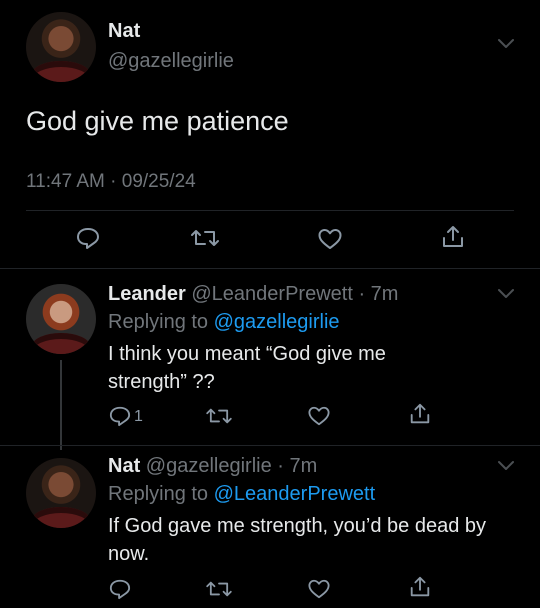  Describe the element at coordinates (247, 354) in the screenshot. I see `reply-text-line: I think you meant “God give me` at that location.